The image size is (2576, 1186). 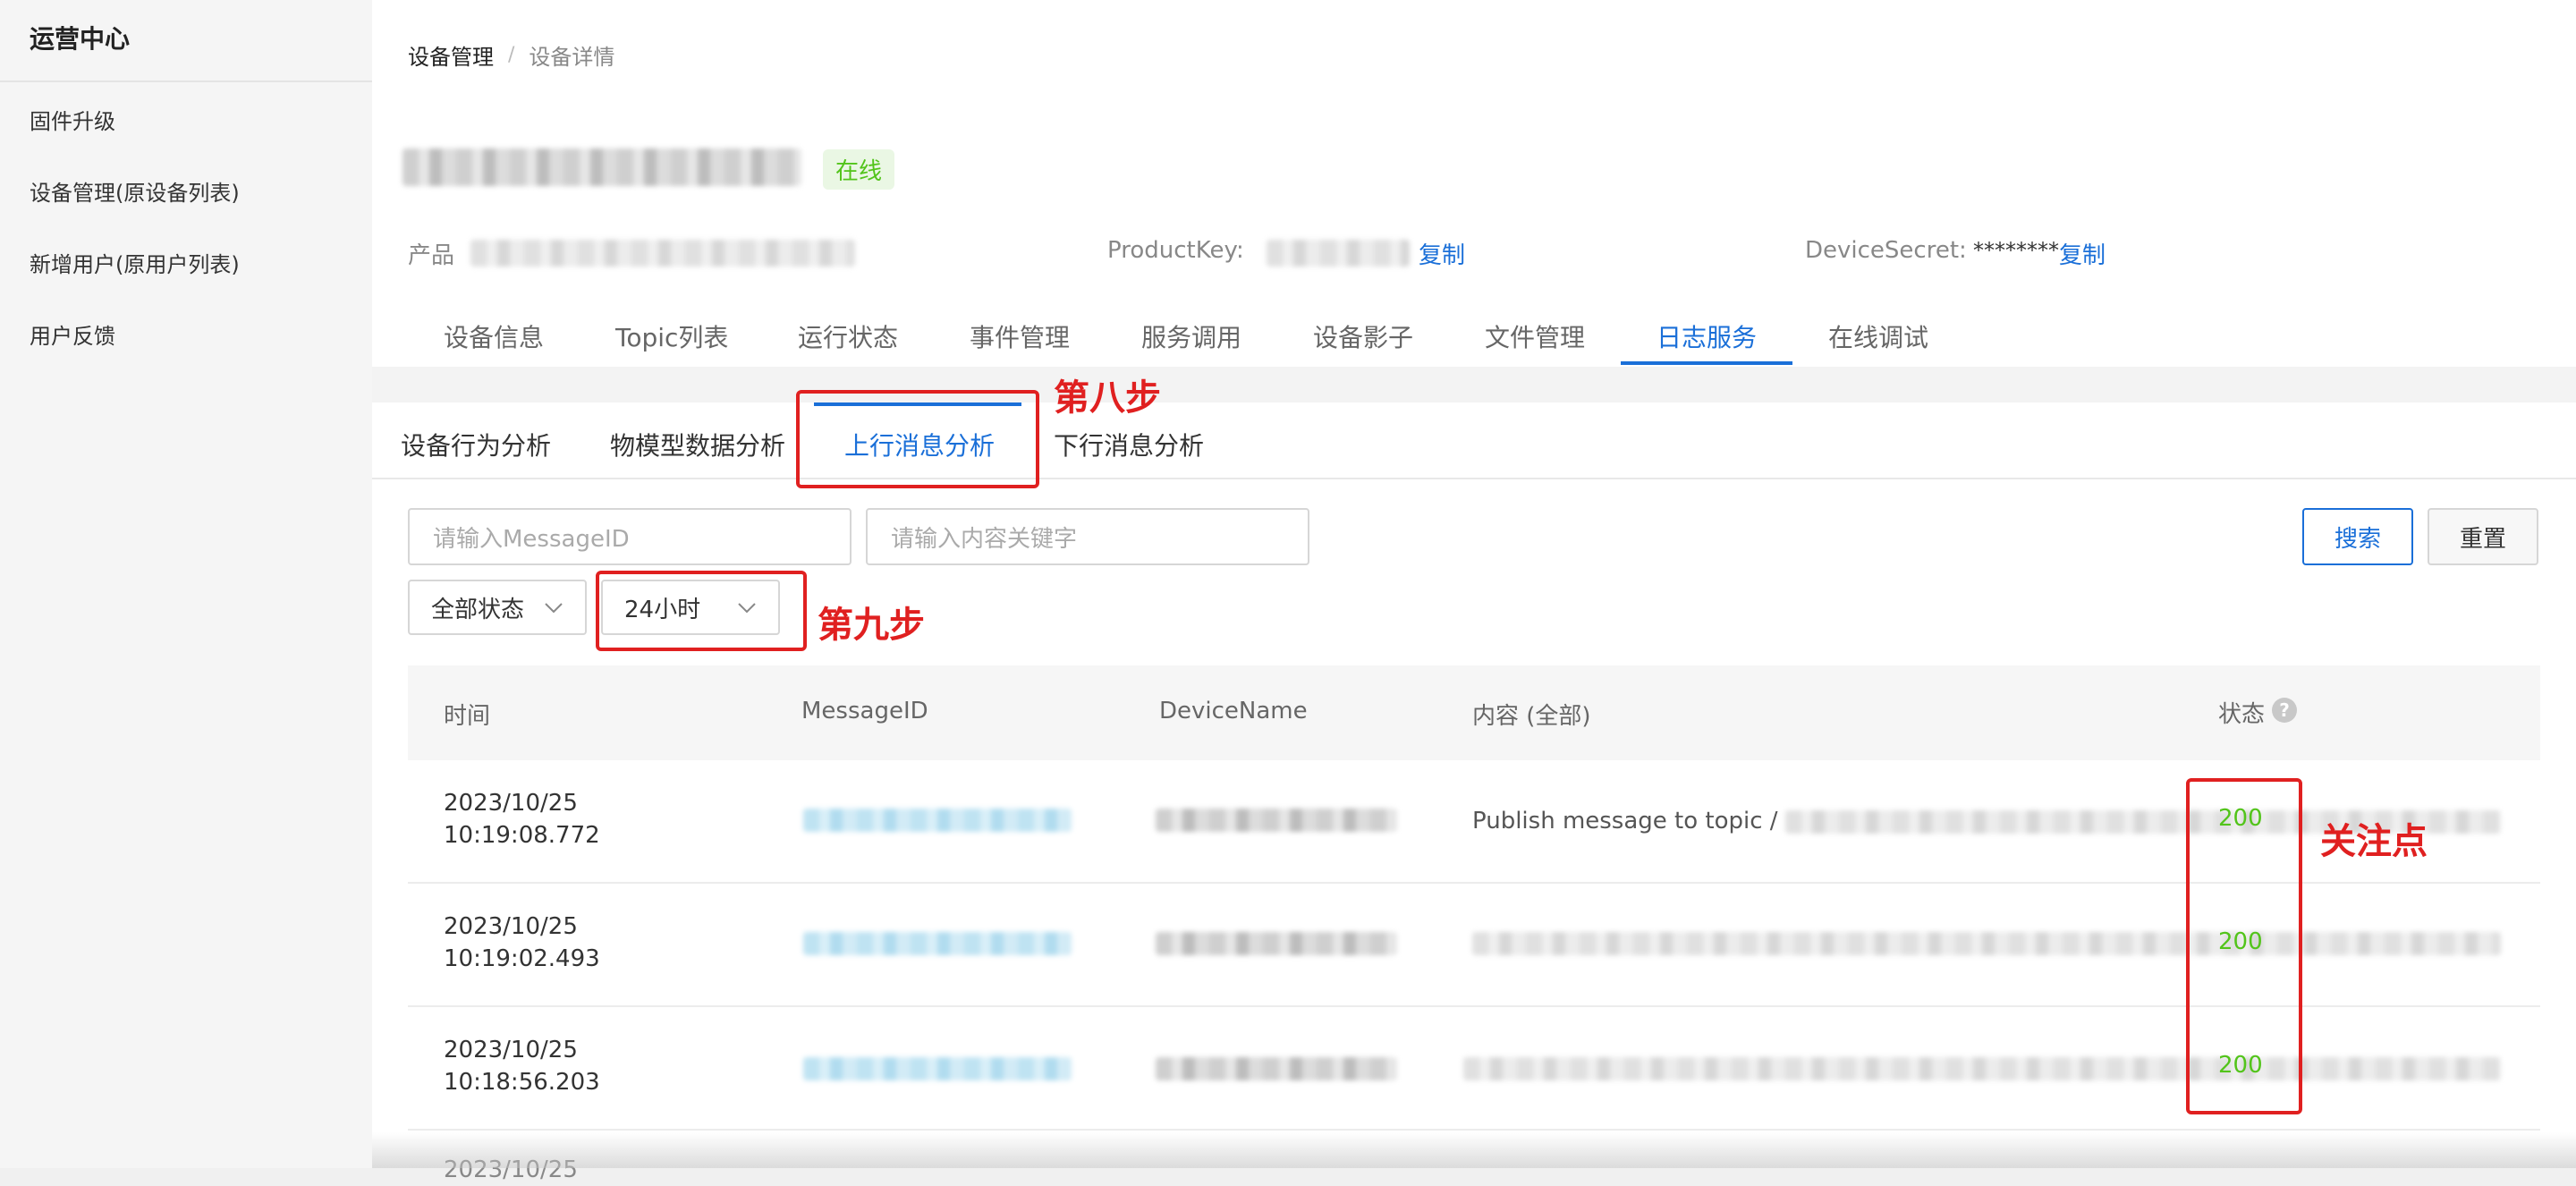 I want to click on sidebar-divider, so click(x=186, y=81).